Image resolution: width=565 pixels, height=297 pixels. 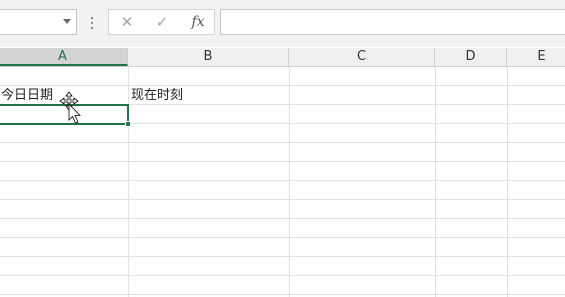 What do you see at coordinates (208, 57) in the screenshot?
I see `column-header-b: B` at bounding box center [208, 57].